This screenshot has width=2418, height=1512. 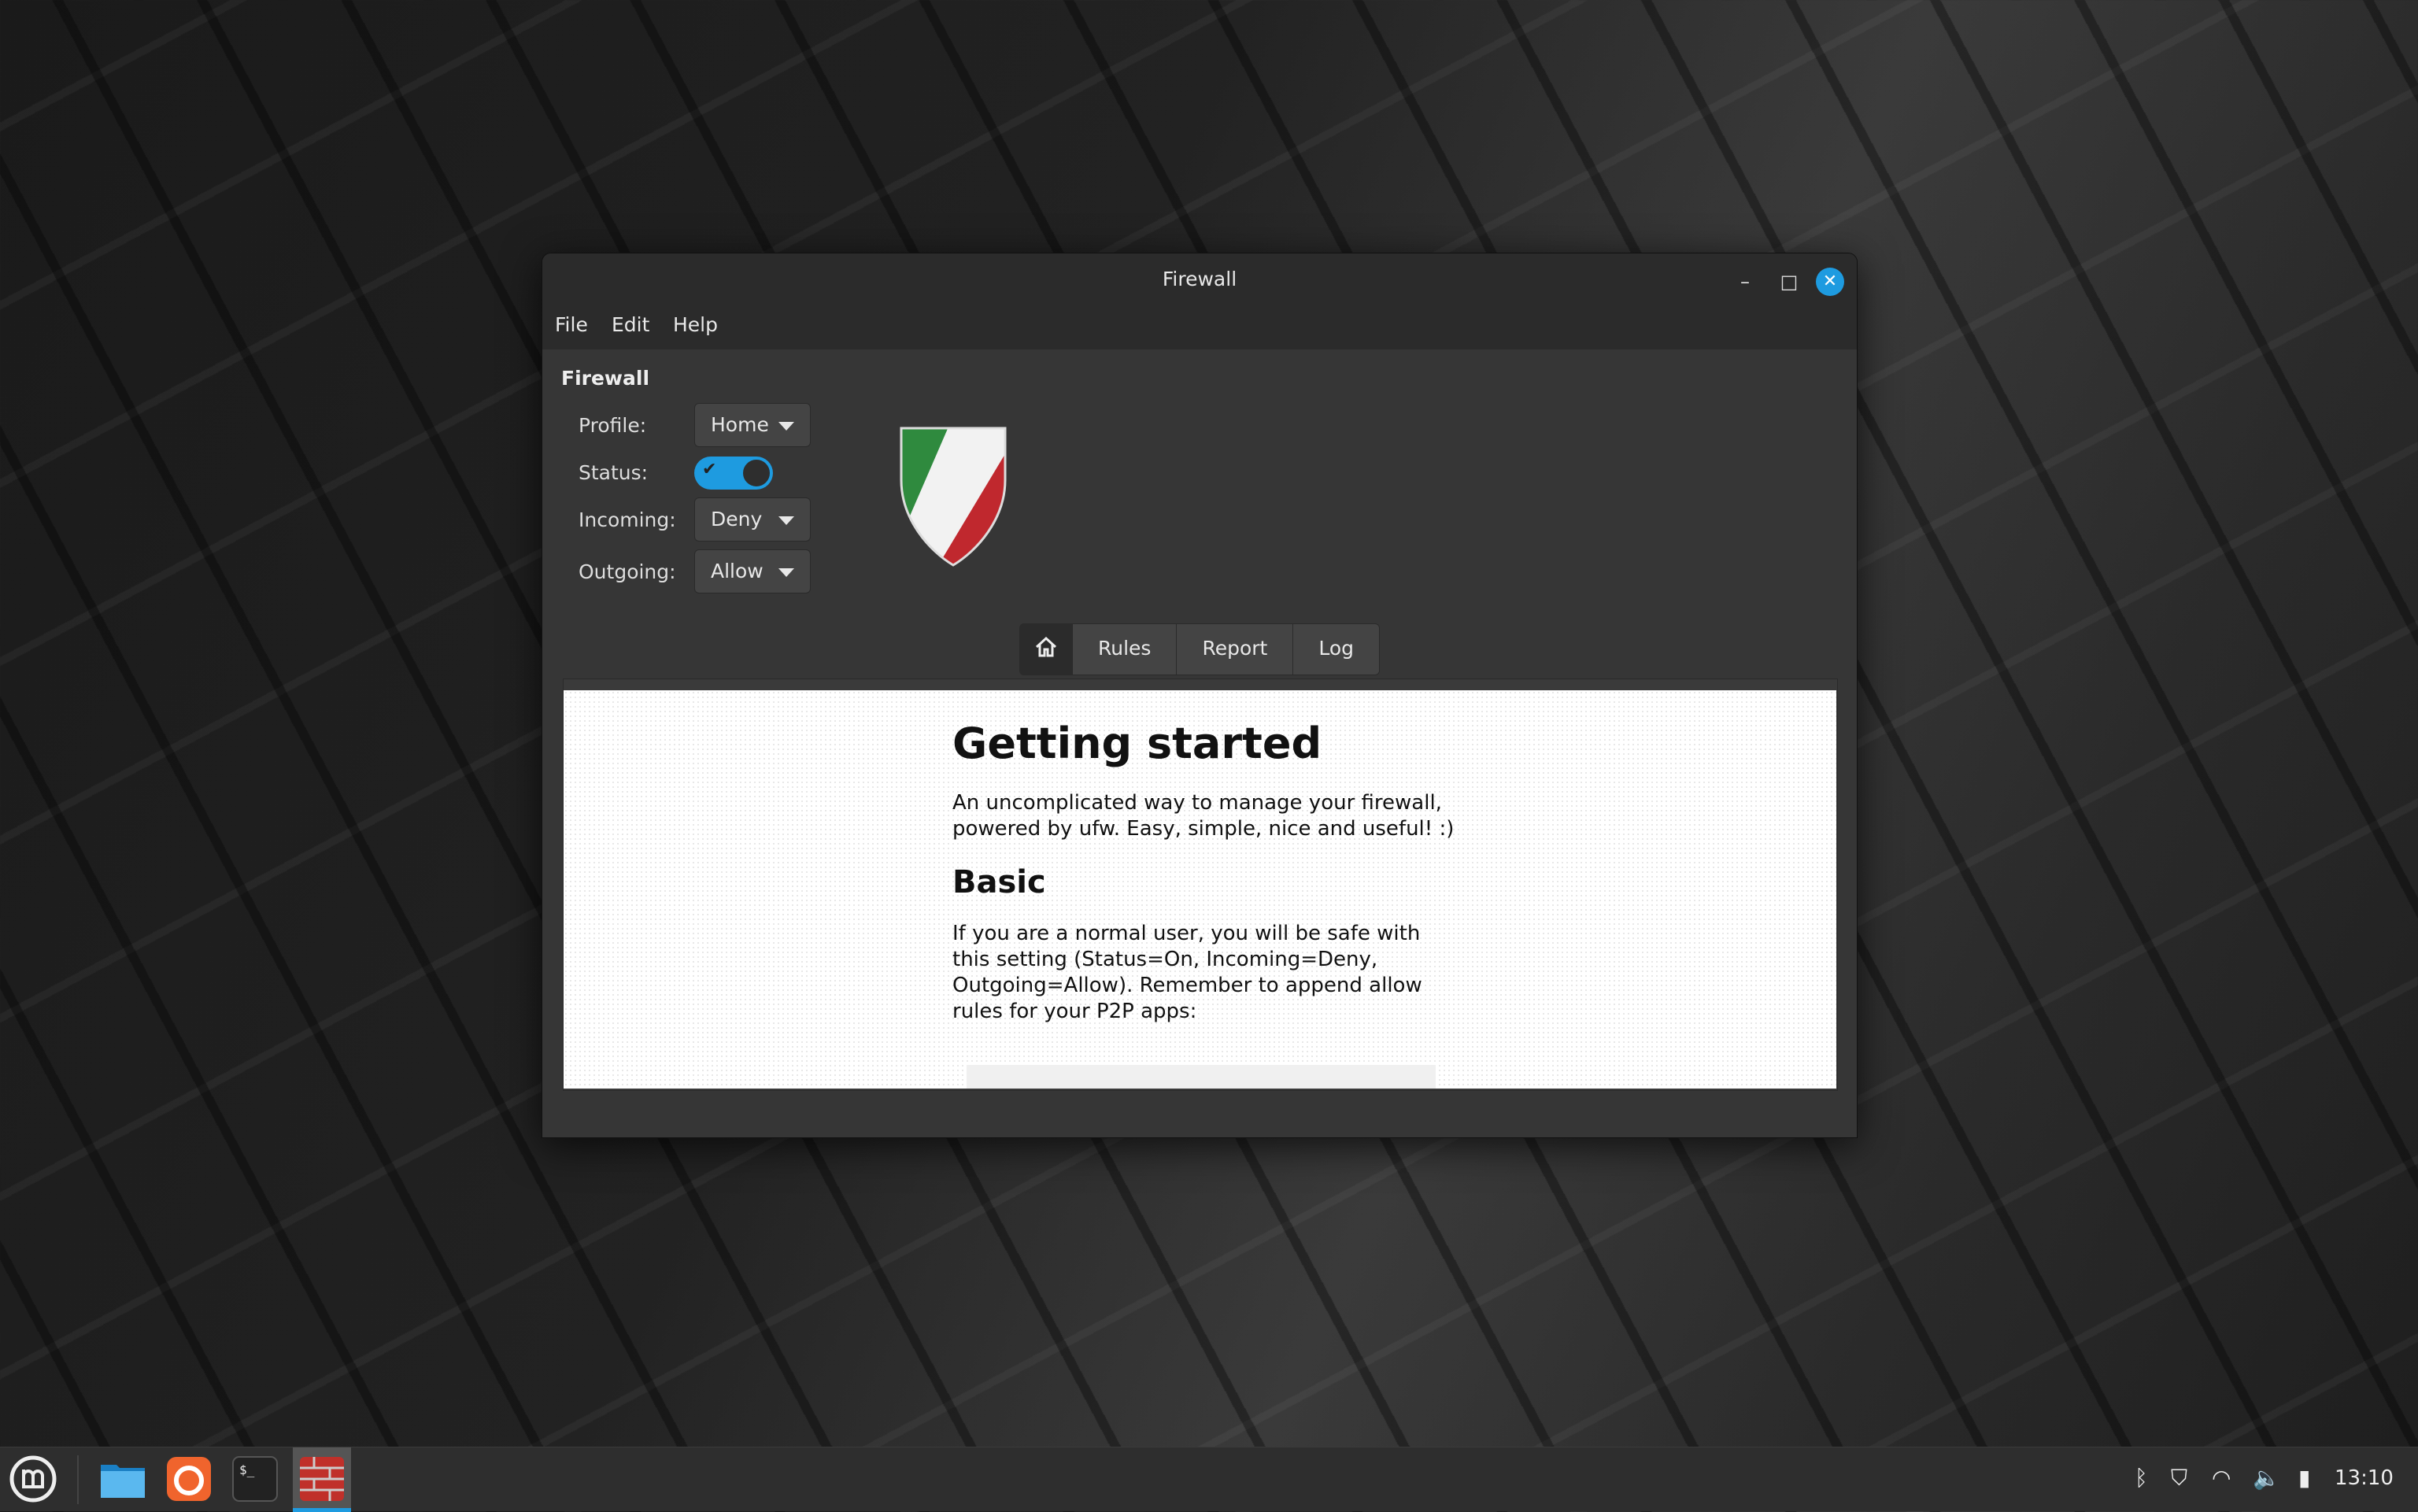 I want to click on incoming-label: Incoming:, so click(x=627, y=519).